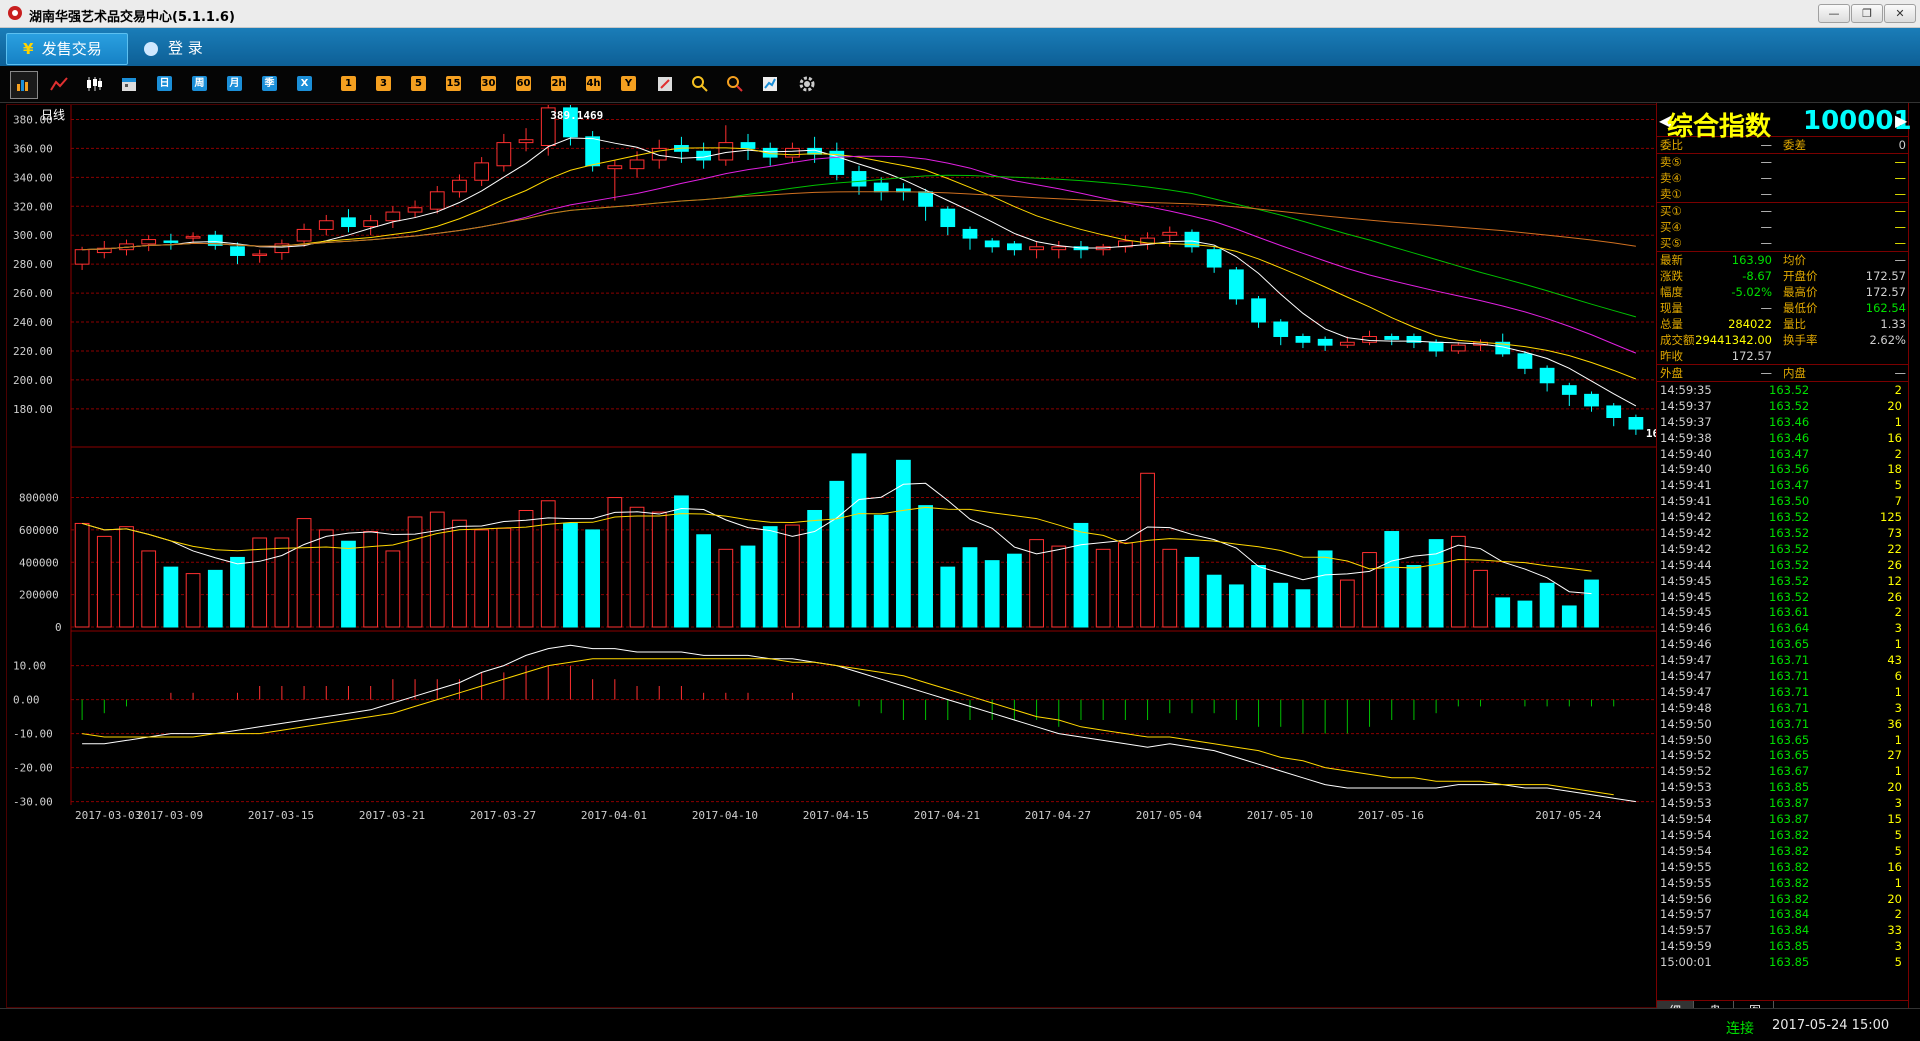 The height and width of the screenshot is (1041, 1920). Describe the element at coordinates (164, 83) in the screenshot. I see `period-day-button: 日` at that location.